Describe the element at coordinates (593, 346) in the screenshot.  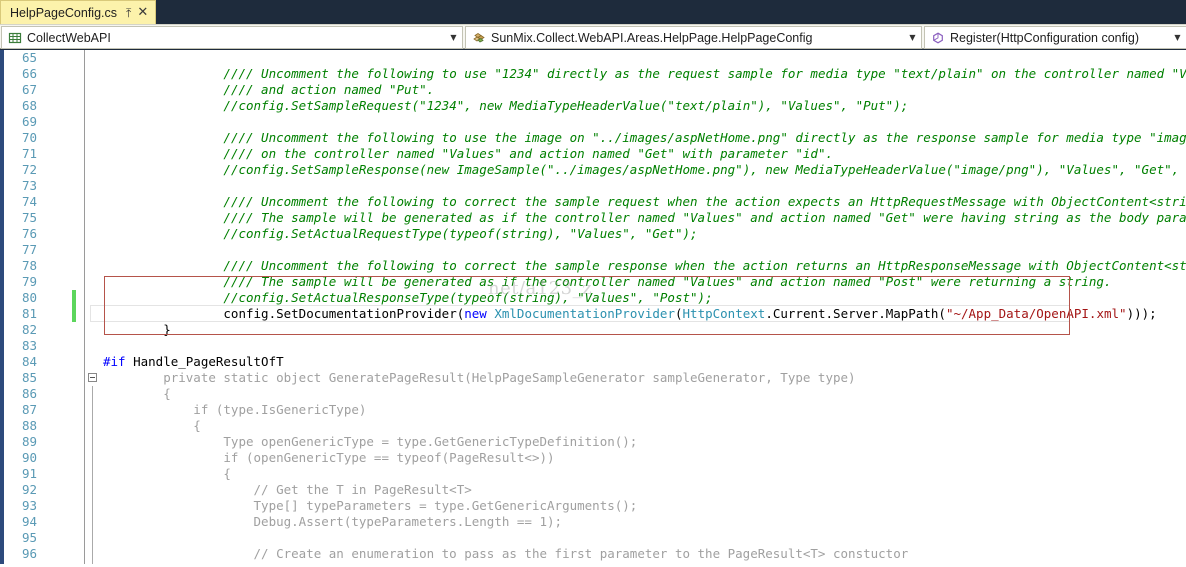
I see `code-line: 83` at that location.